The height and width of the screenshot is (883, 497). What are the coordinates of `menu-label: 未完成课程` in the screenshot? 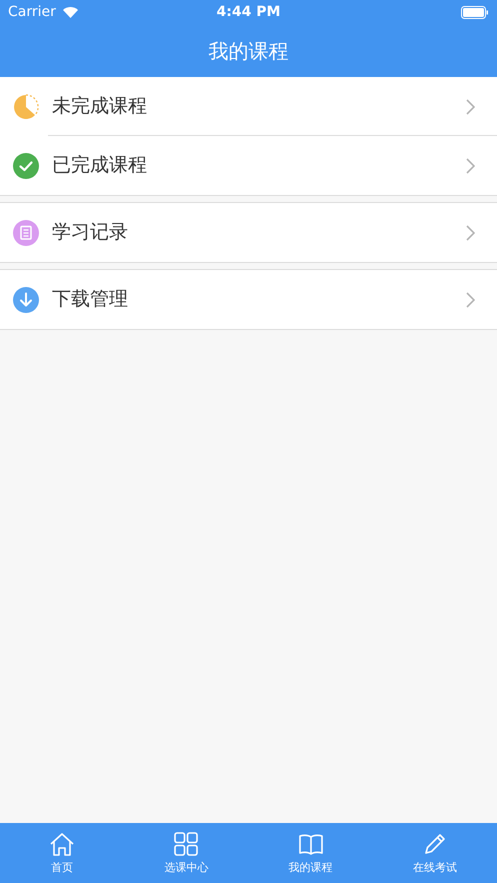 It's located at (99, 107).